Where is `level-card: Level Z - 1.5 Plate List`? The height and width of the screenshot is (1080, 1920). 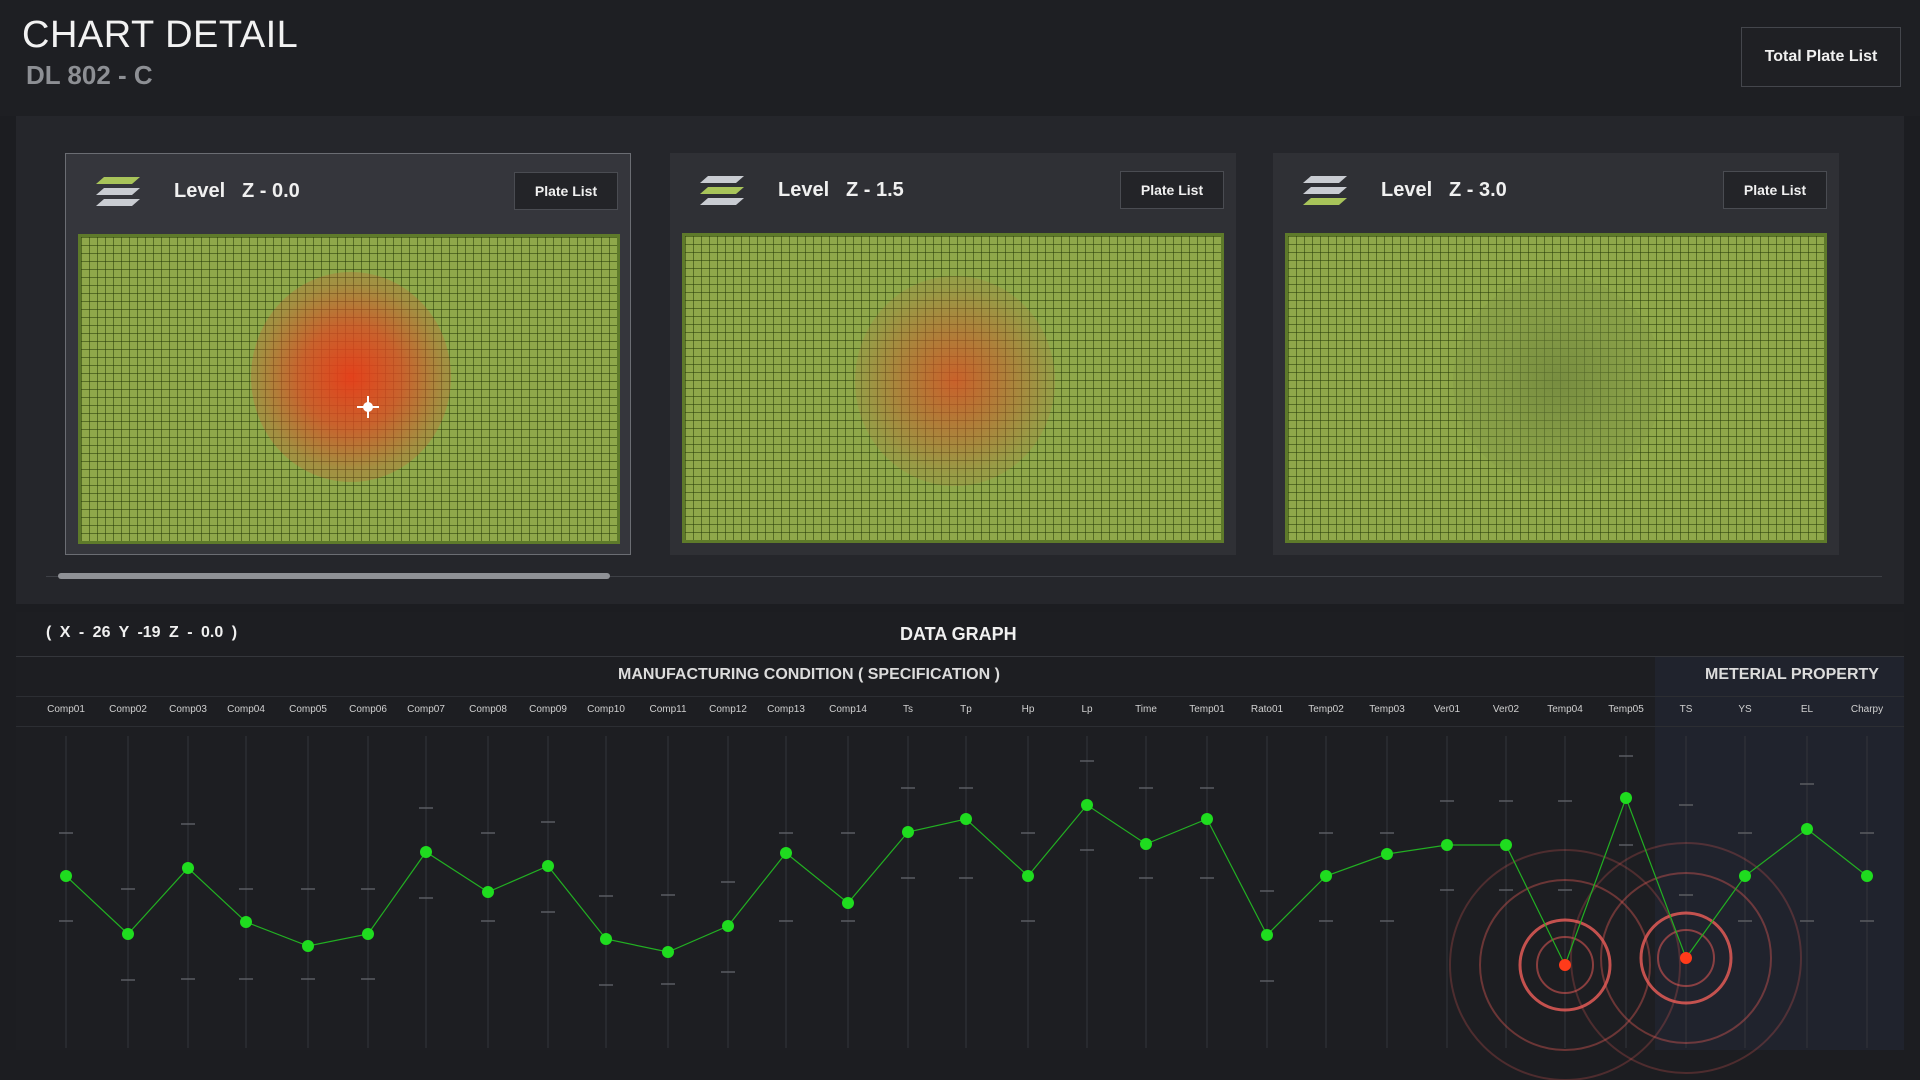
level-card: Level Z - 1.5 Plate List is located at coordinates (953, 354).